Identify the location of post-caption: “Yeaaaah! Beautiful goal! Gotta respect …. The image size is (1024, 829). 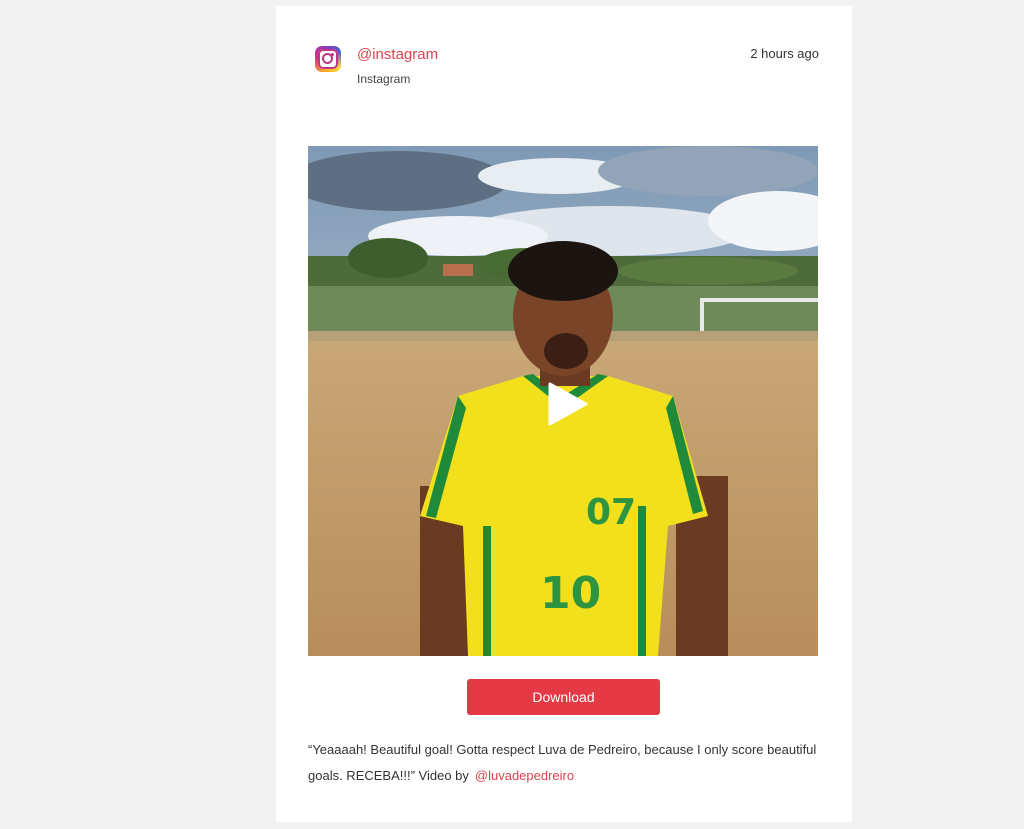
(564, 763).